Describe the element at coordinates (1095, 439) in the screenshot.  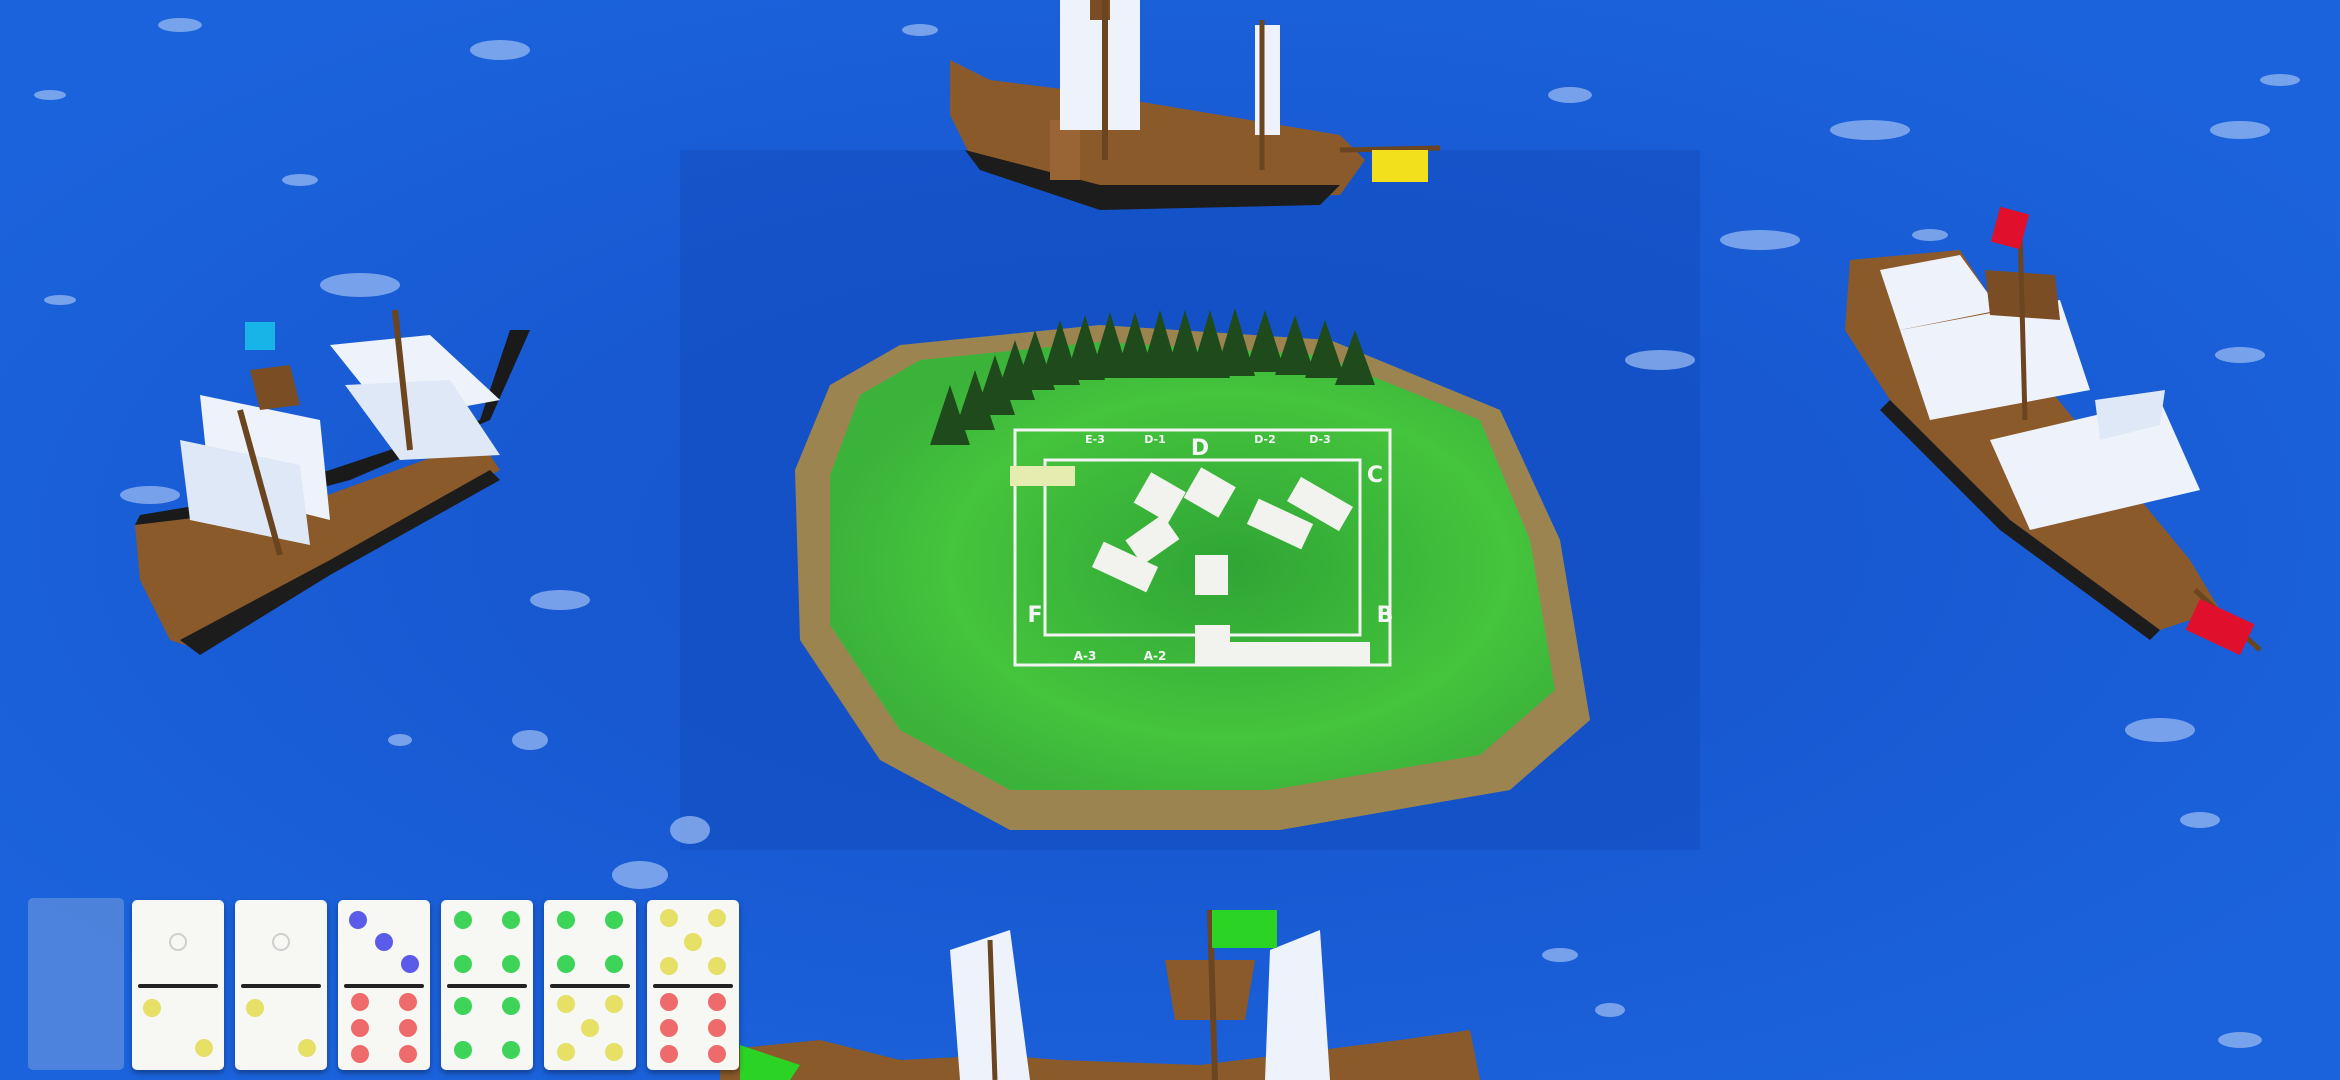
I see `board-label-e3: E-3` at that location.